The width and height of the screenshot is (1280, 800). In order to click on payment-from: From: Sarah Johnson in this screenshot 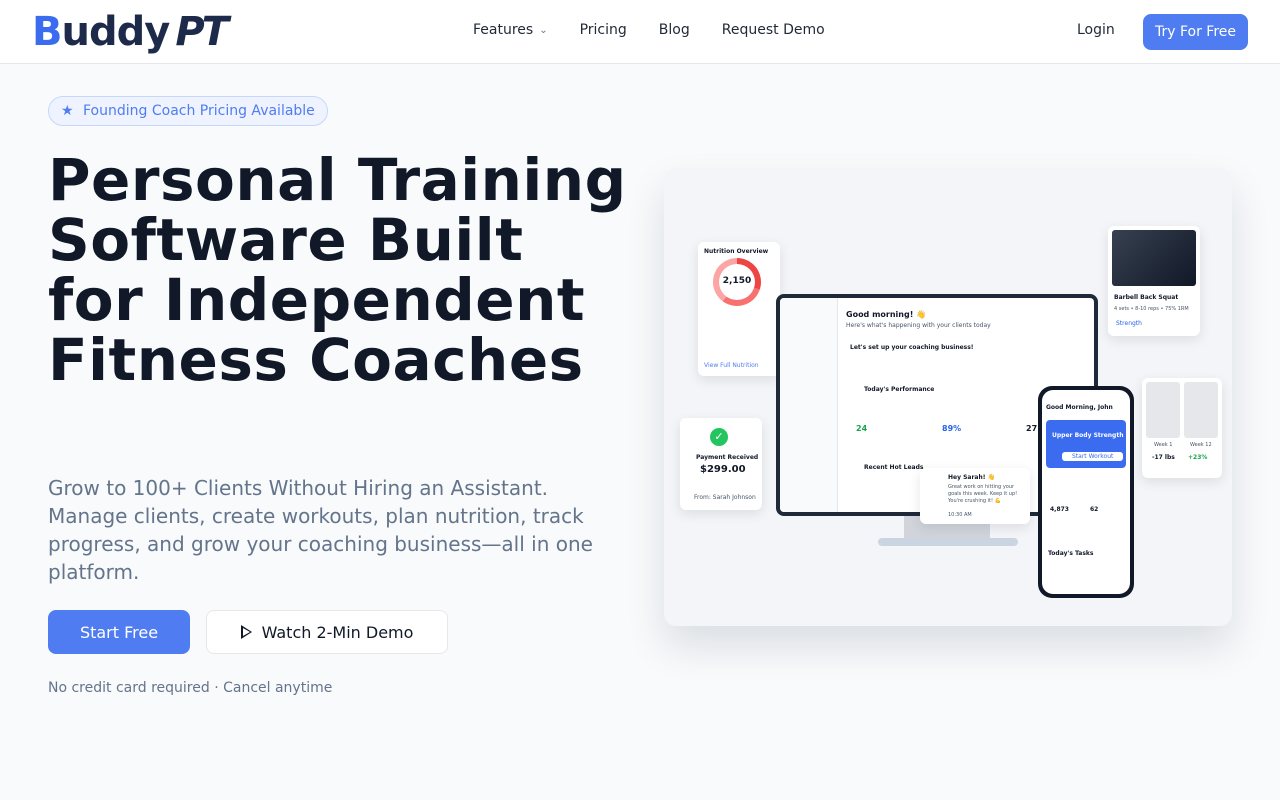, I will do `click(725, 497)`.